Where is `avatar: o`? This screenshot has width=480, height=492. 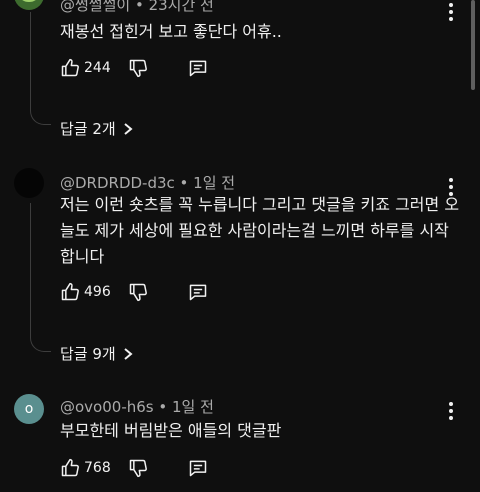 avatar: o is located at coordinates (29, 409).